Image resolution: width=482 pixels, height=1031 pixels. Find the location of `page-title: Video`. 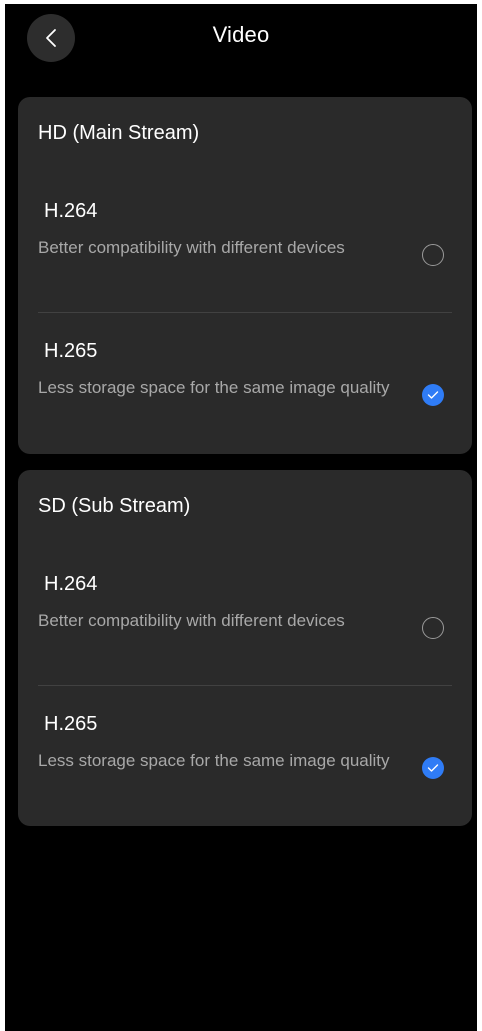

page-title: Video is located at coordinates (241, 34).